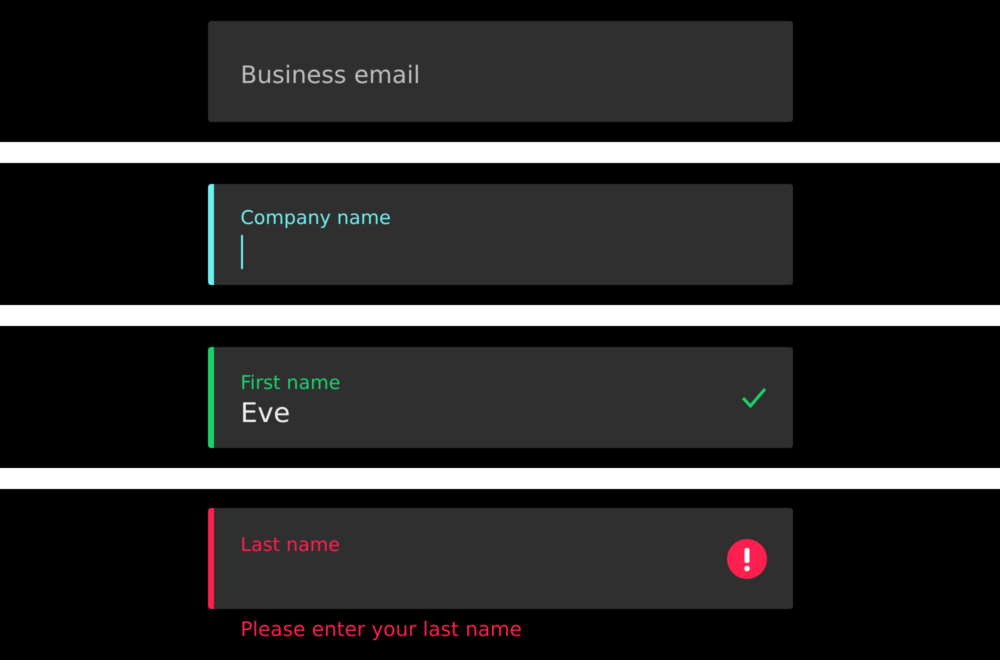  What do you see at coordinates (290, 383) in the screenshot?
I see `field-label: First name` at bounding box center [290, 383].